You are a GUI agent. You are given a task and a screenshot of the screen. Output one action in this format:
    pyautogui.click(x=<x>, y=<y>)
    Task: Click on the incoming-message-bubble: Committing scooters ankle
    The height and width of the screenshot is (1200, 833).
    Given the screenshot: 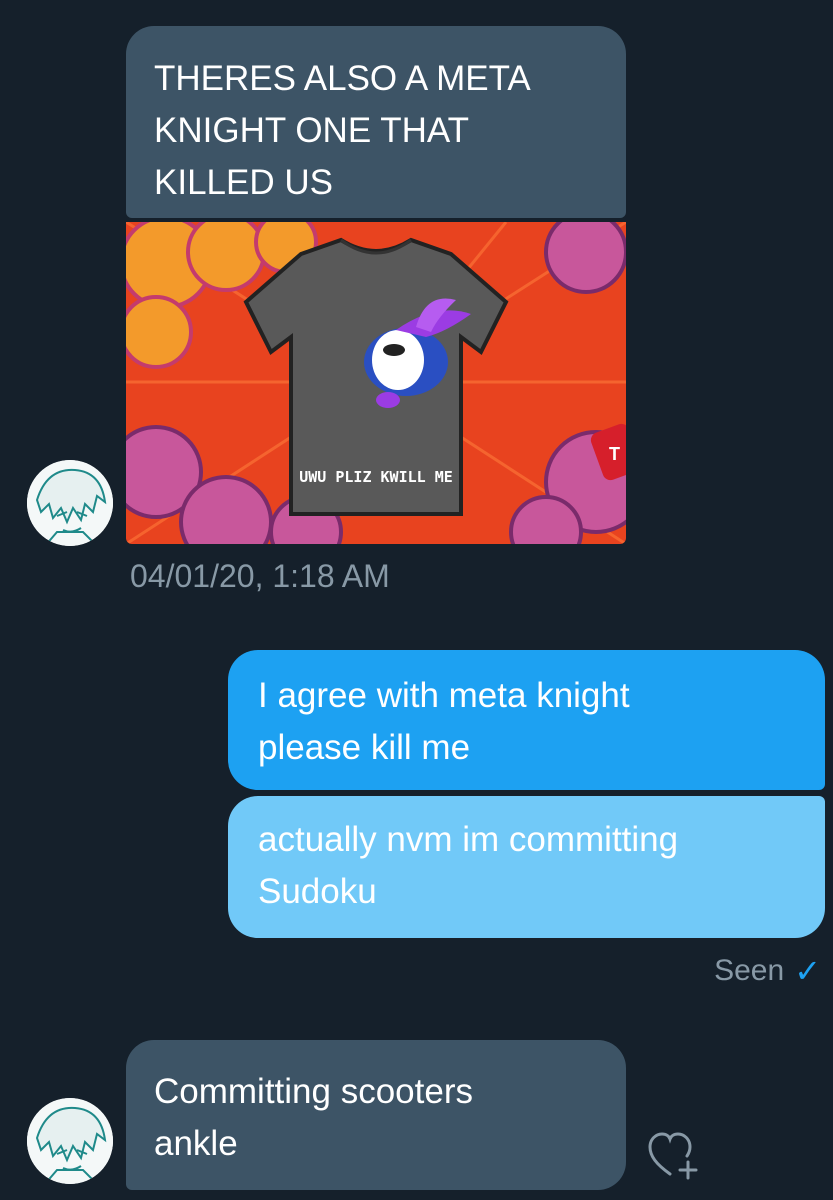 What is the action you would take?
    pyautogui.click(x=376, y=1115)
    